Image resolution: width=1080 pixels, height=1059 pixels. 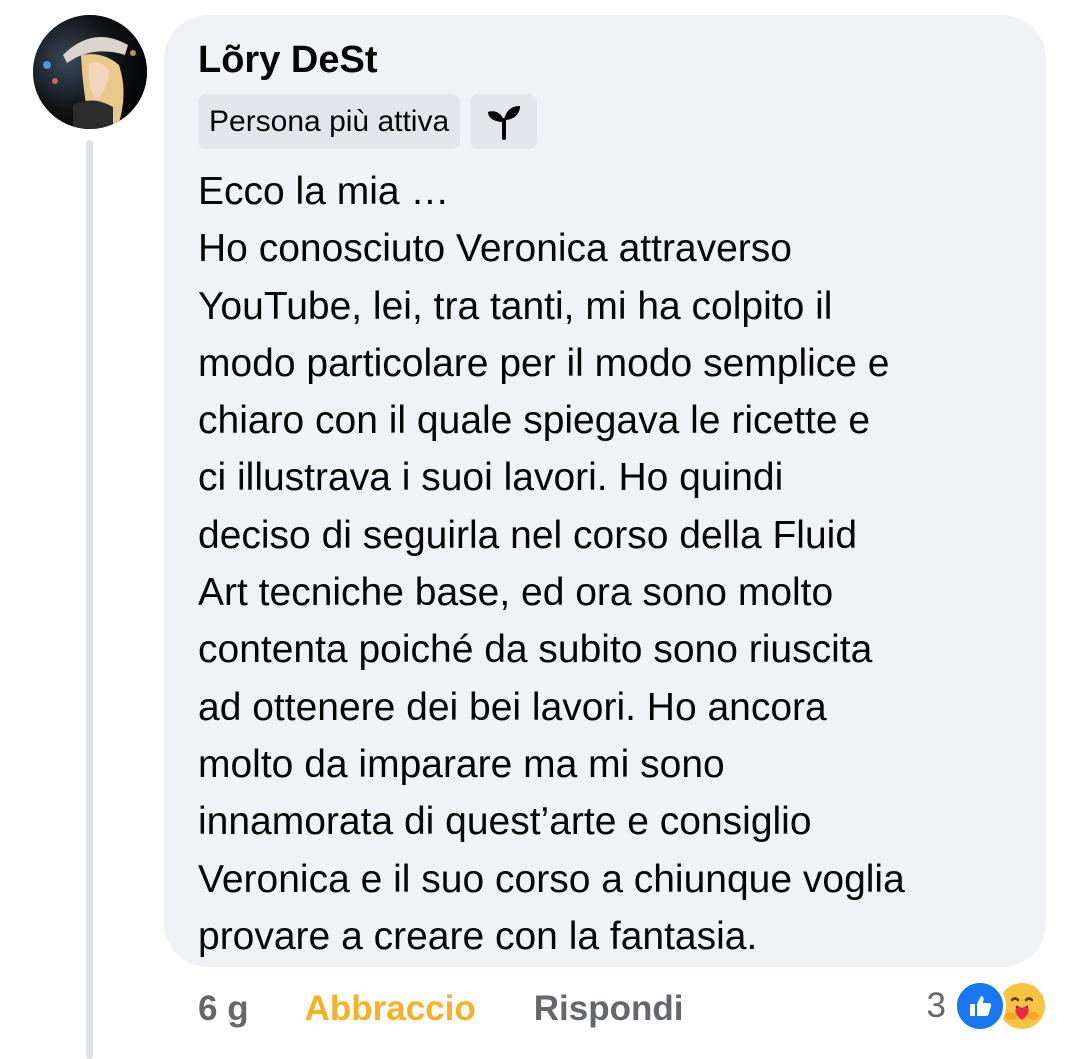 What do you see at coordinates (390, 1009) in the screenshot?
I see `react-button: Abbraccio` at bounding box center [390, 1009].